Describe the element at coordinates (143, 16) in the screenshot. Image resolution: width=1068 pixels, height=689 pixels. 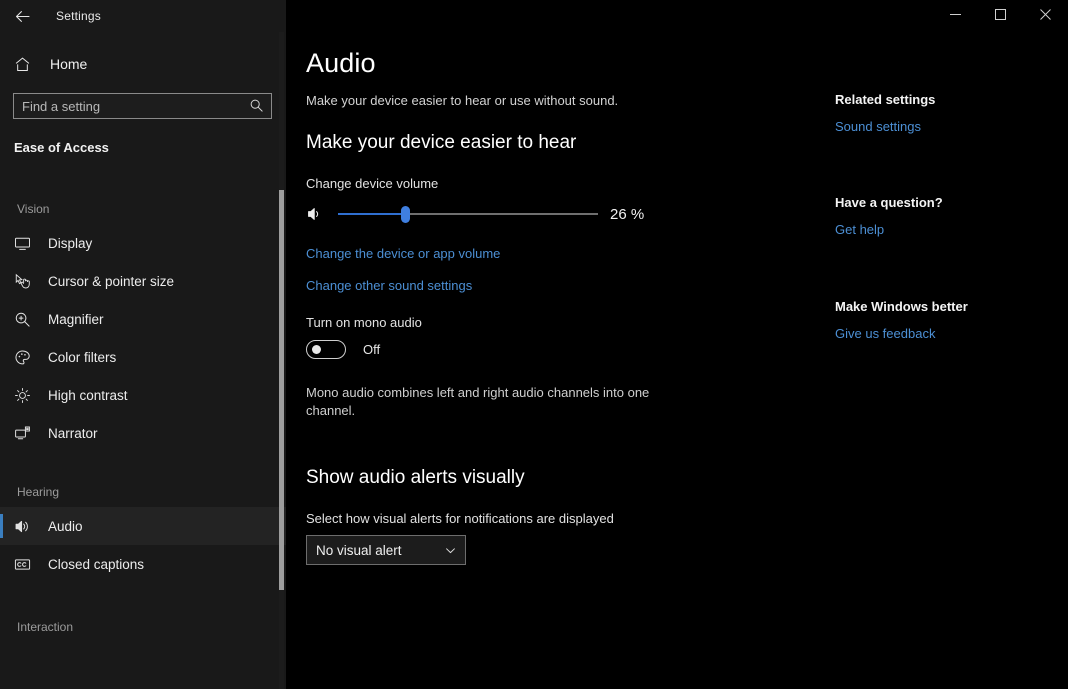
I see `title-bar-left: Settings` at that location.